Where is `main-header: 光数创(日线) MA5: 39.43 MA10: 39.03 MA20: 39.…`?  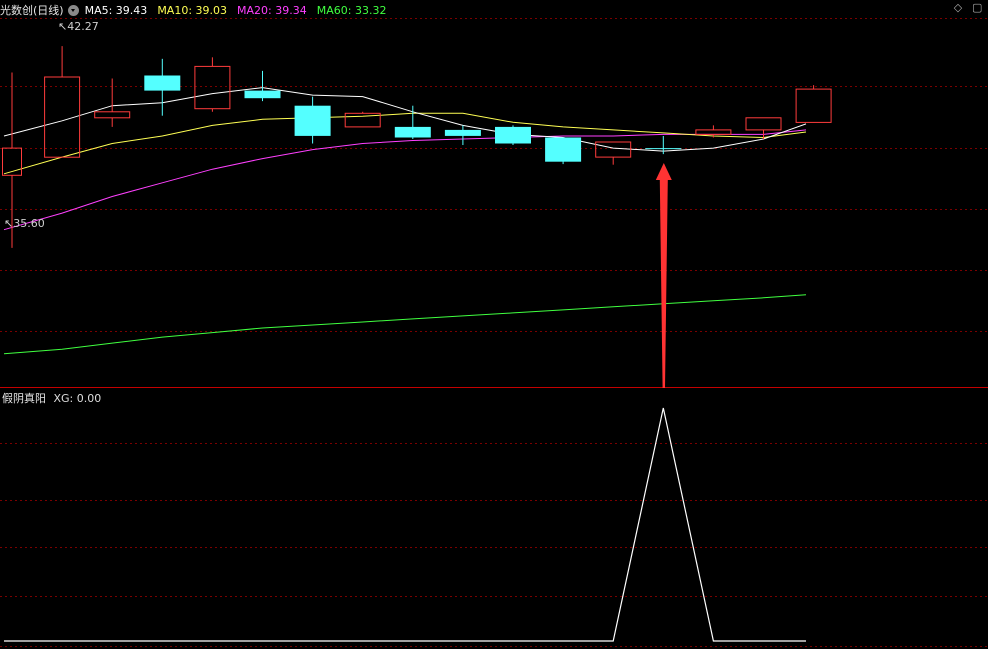 main-header: 光数创(日线) MA5: 39.43 MA10: 39.03 MA20: 39.… is located at coordinates (198, 10).